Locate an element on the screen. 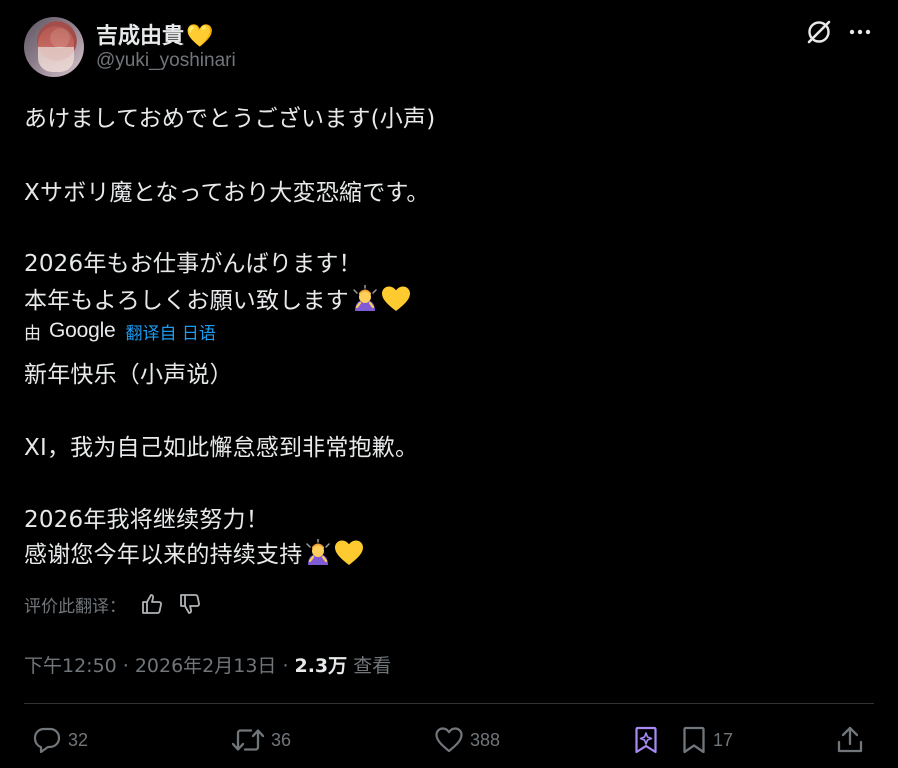  repost-count: 36 is located at coordinates (281, 739).